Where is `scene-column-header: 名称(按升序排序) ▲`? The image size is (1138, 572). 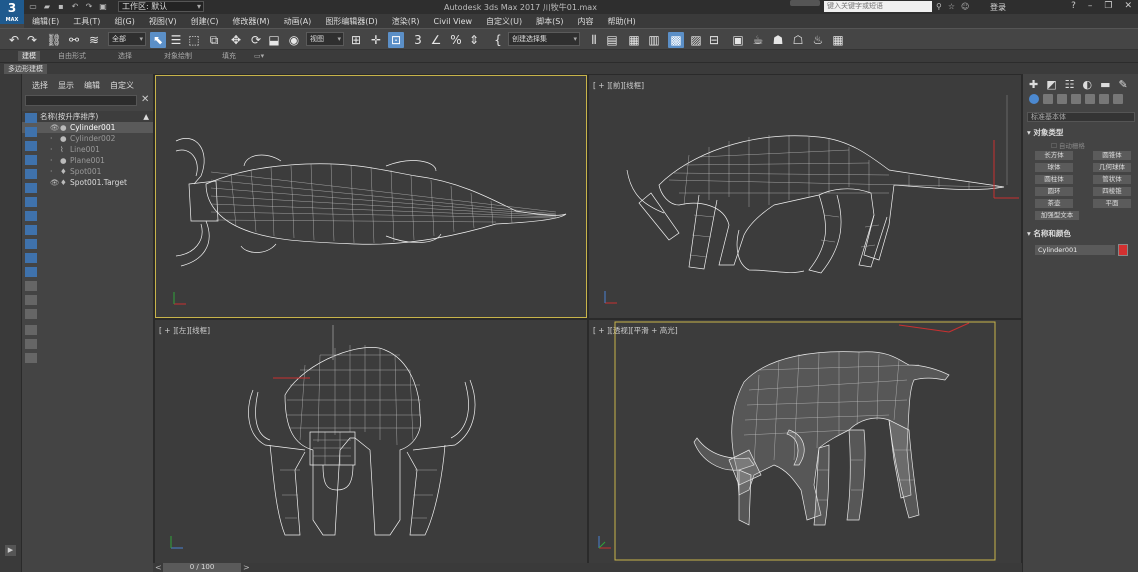
scene-column-header: 名称(按升序排序) ▲ is located at coordinates (87, 116).